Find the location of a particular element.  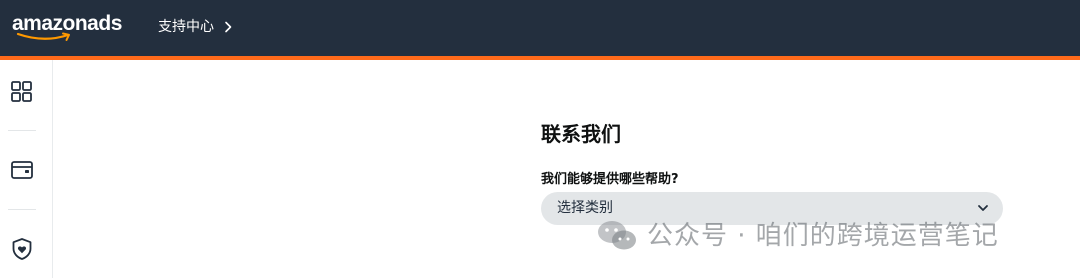

amazon-ads-logo: amazonads is located at coordinates (68, 29).